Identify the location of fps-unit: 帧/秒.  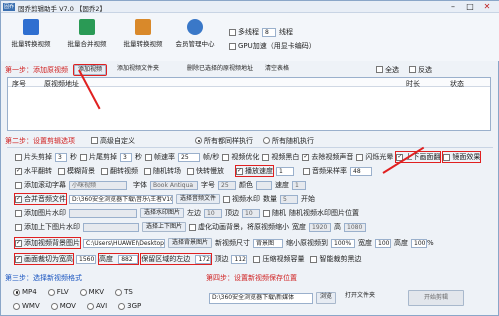
(211, 157).